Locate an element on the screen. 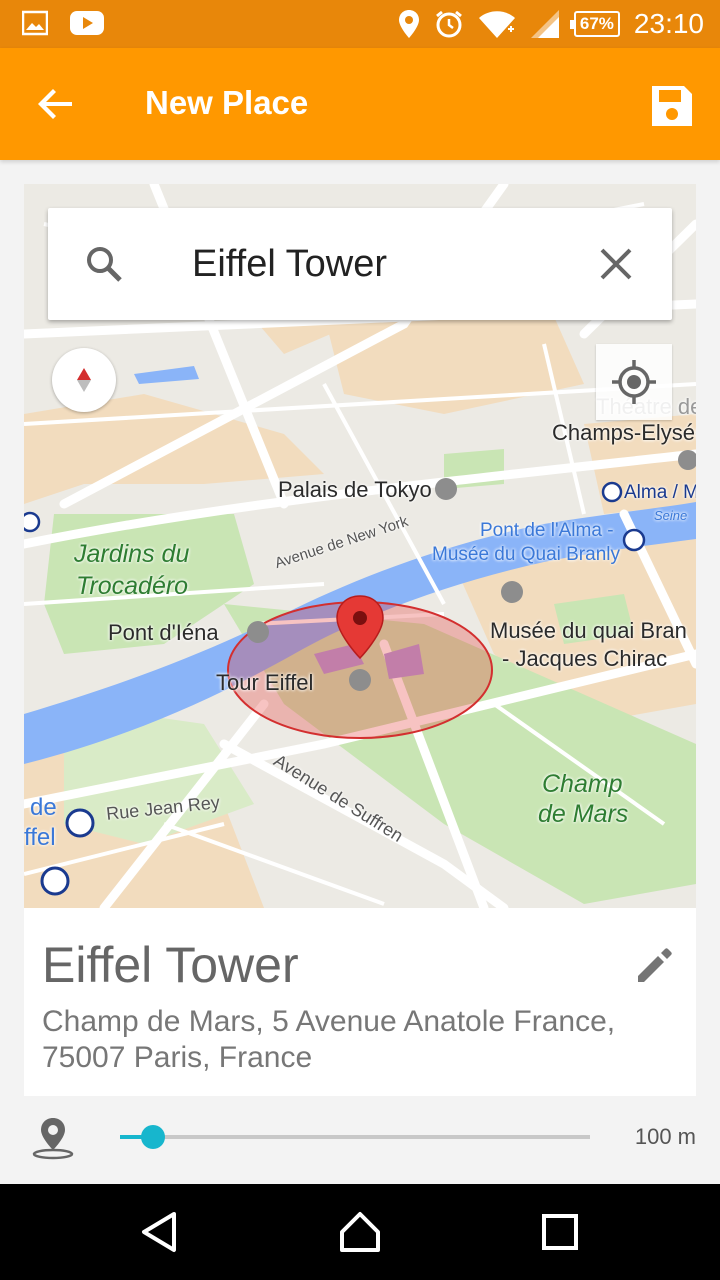 This screenshot has width=720, height=1280. place-pin-icon is located at coordinates (53, 1139).